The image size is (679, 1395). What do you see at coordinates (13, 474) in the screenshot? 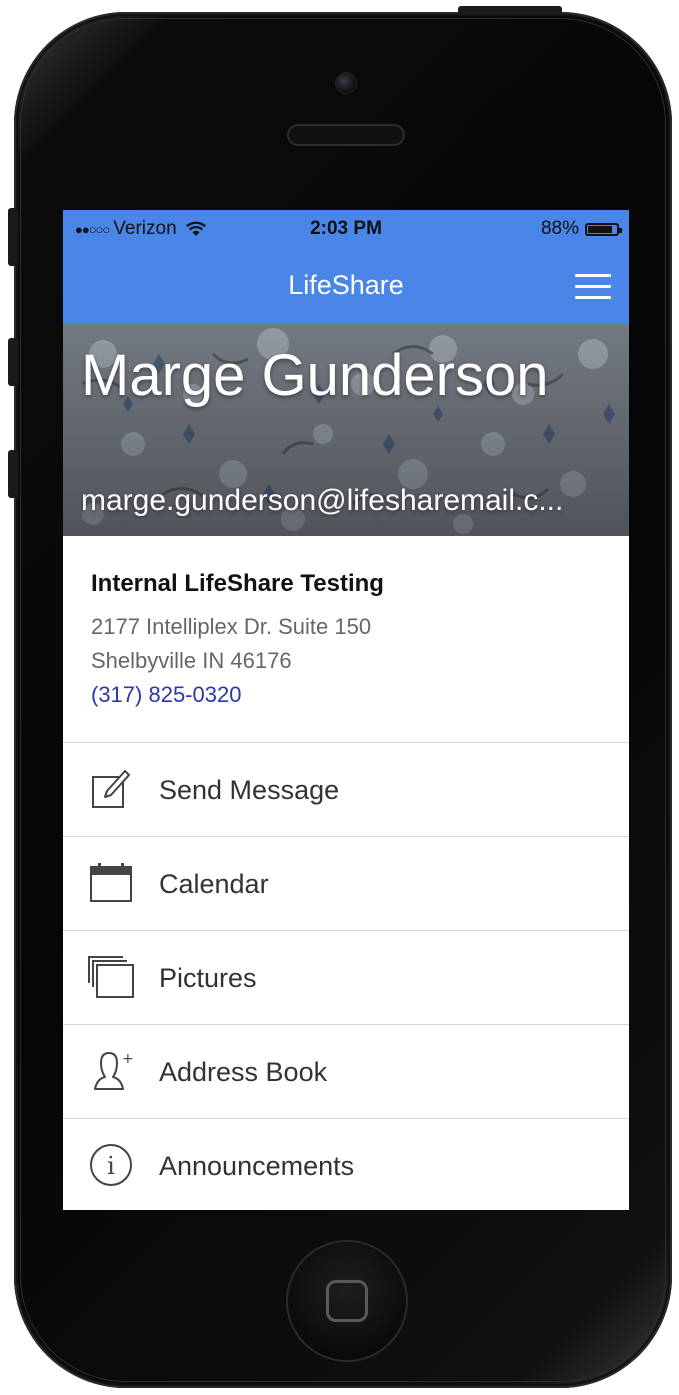
I see `volume-down-button` at bounding box center [13, 474].